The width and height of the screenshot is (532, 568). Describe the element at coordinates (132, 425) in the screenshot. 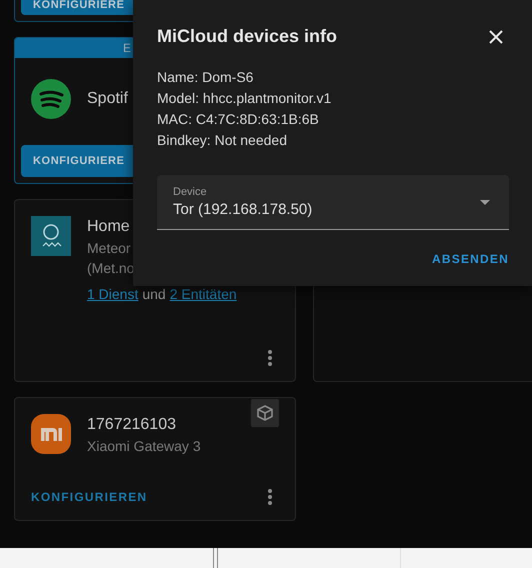

I see `device-id: 1767216103` at that location.